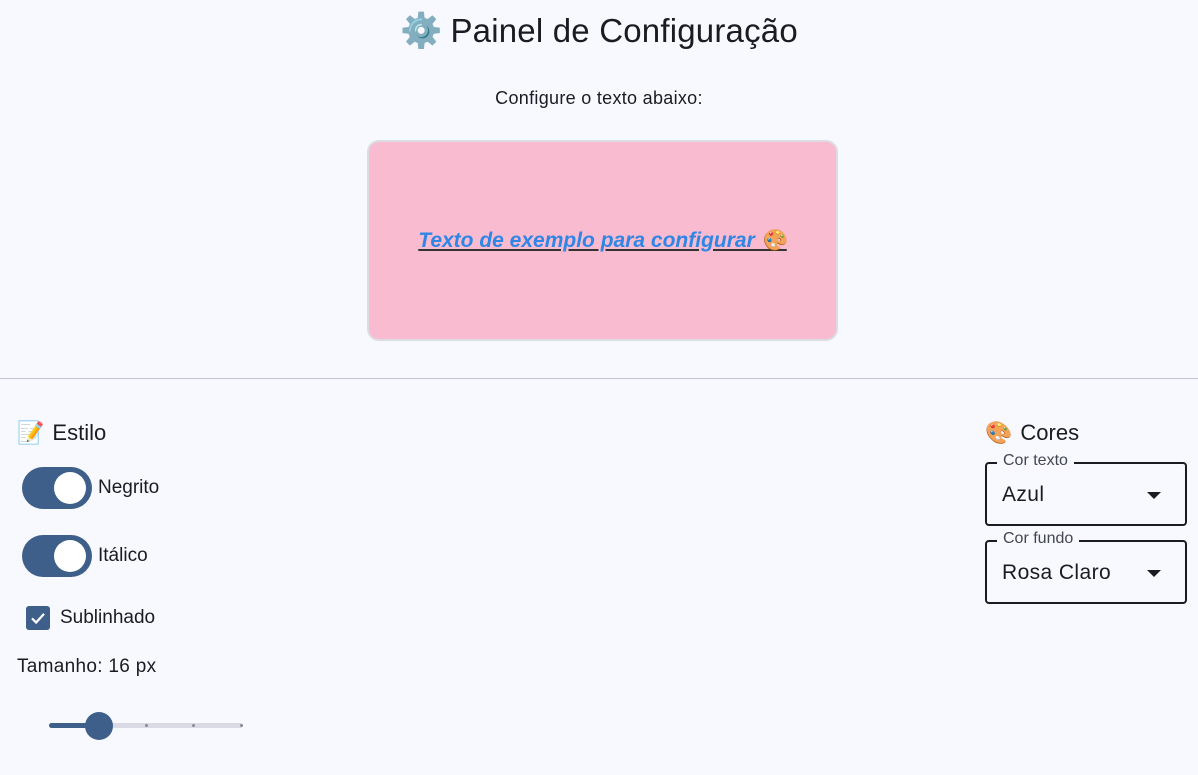  What do you see at coordinates (1023, 494) in the screenshot?
I see `text-color-dropdown-value: Azul` at bounding box center [1023, 494].